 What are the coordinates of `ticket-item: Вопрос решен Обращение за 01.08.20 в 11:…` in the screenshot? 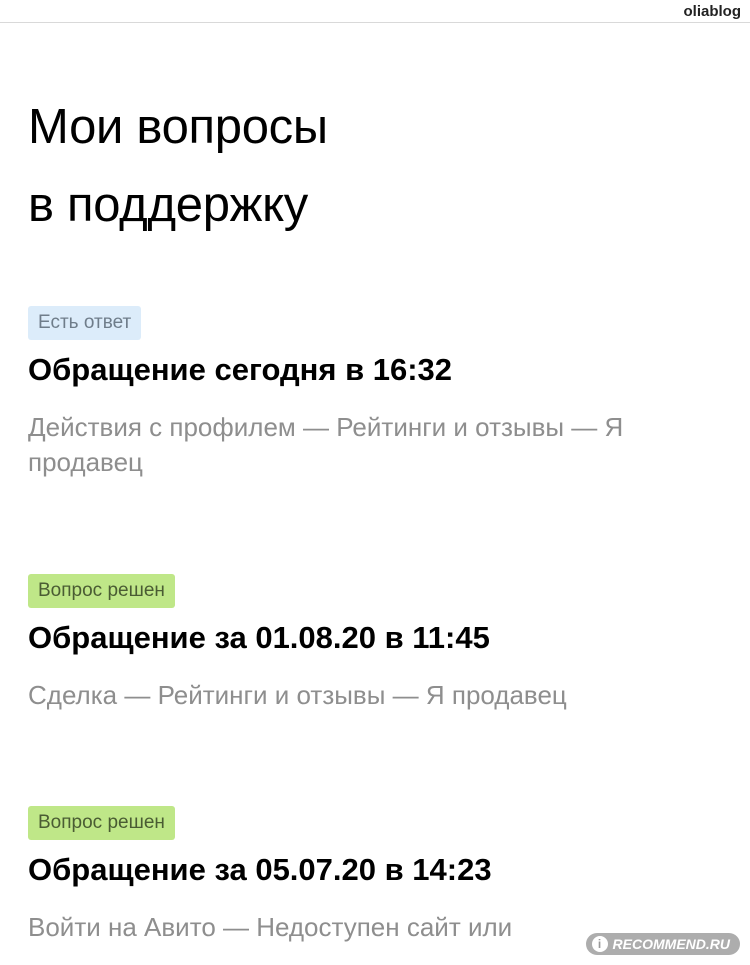 It's located at (378, 649).